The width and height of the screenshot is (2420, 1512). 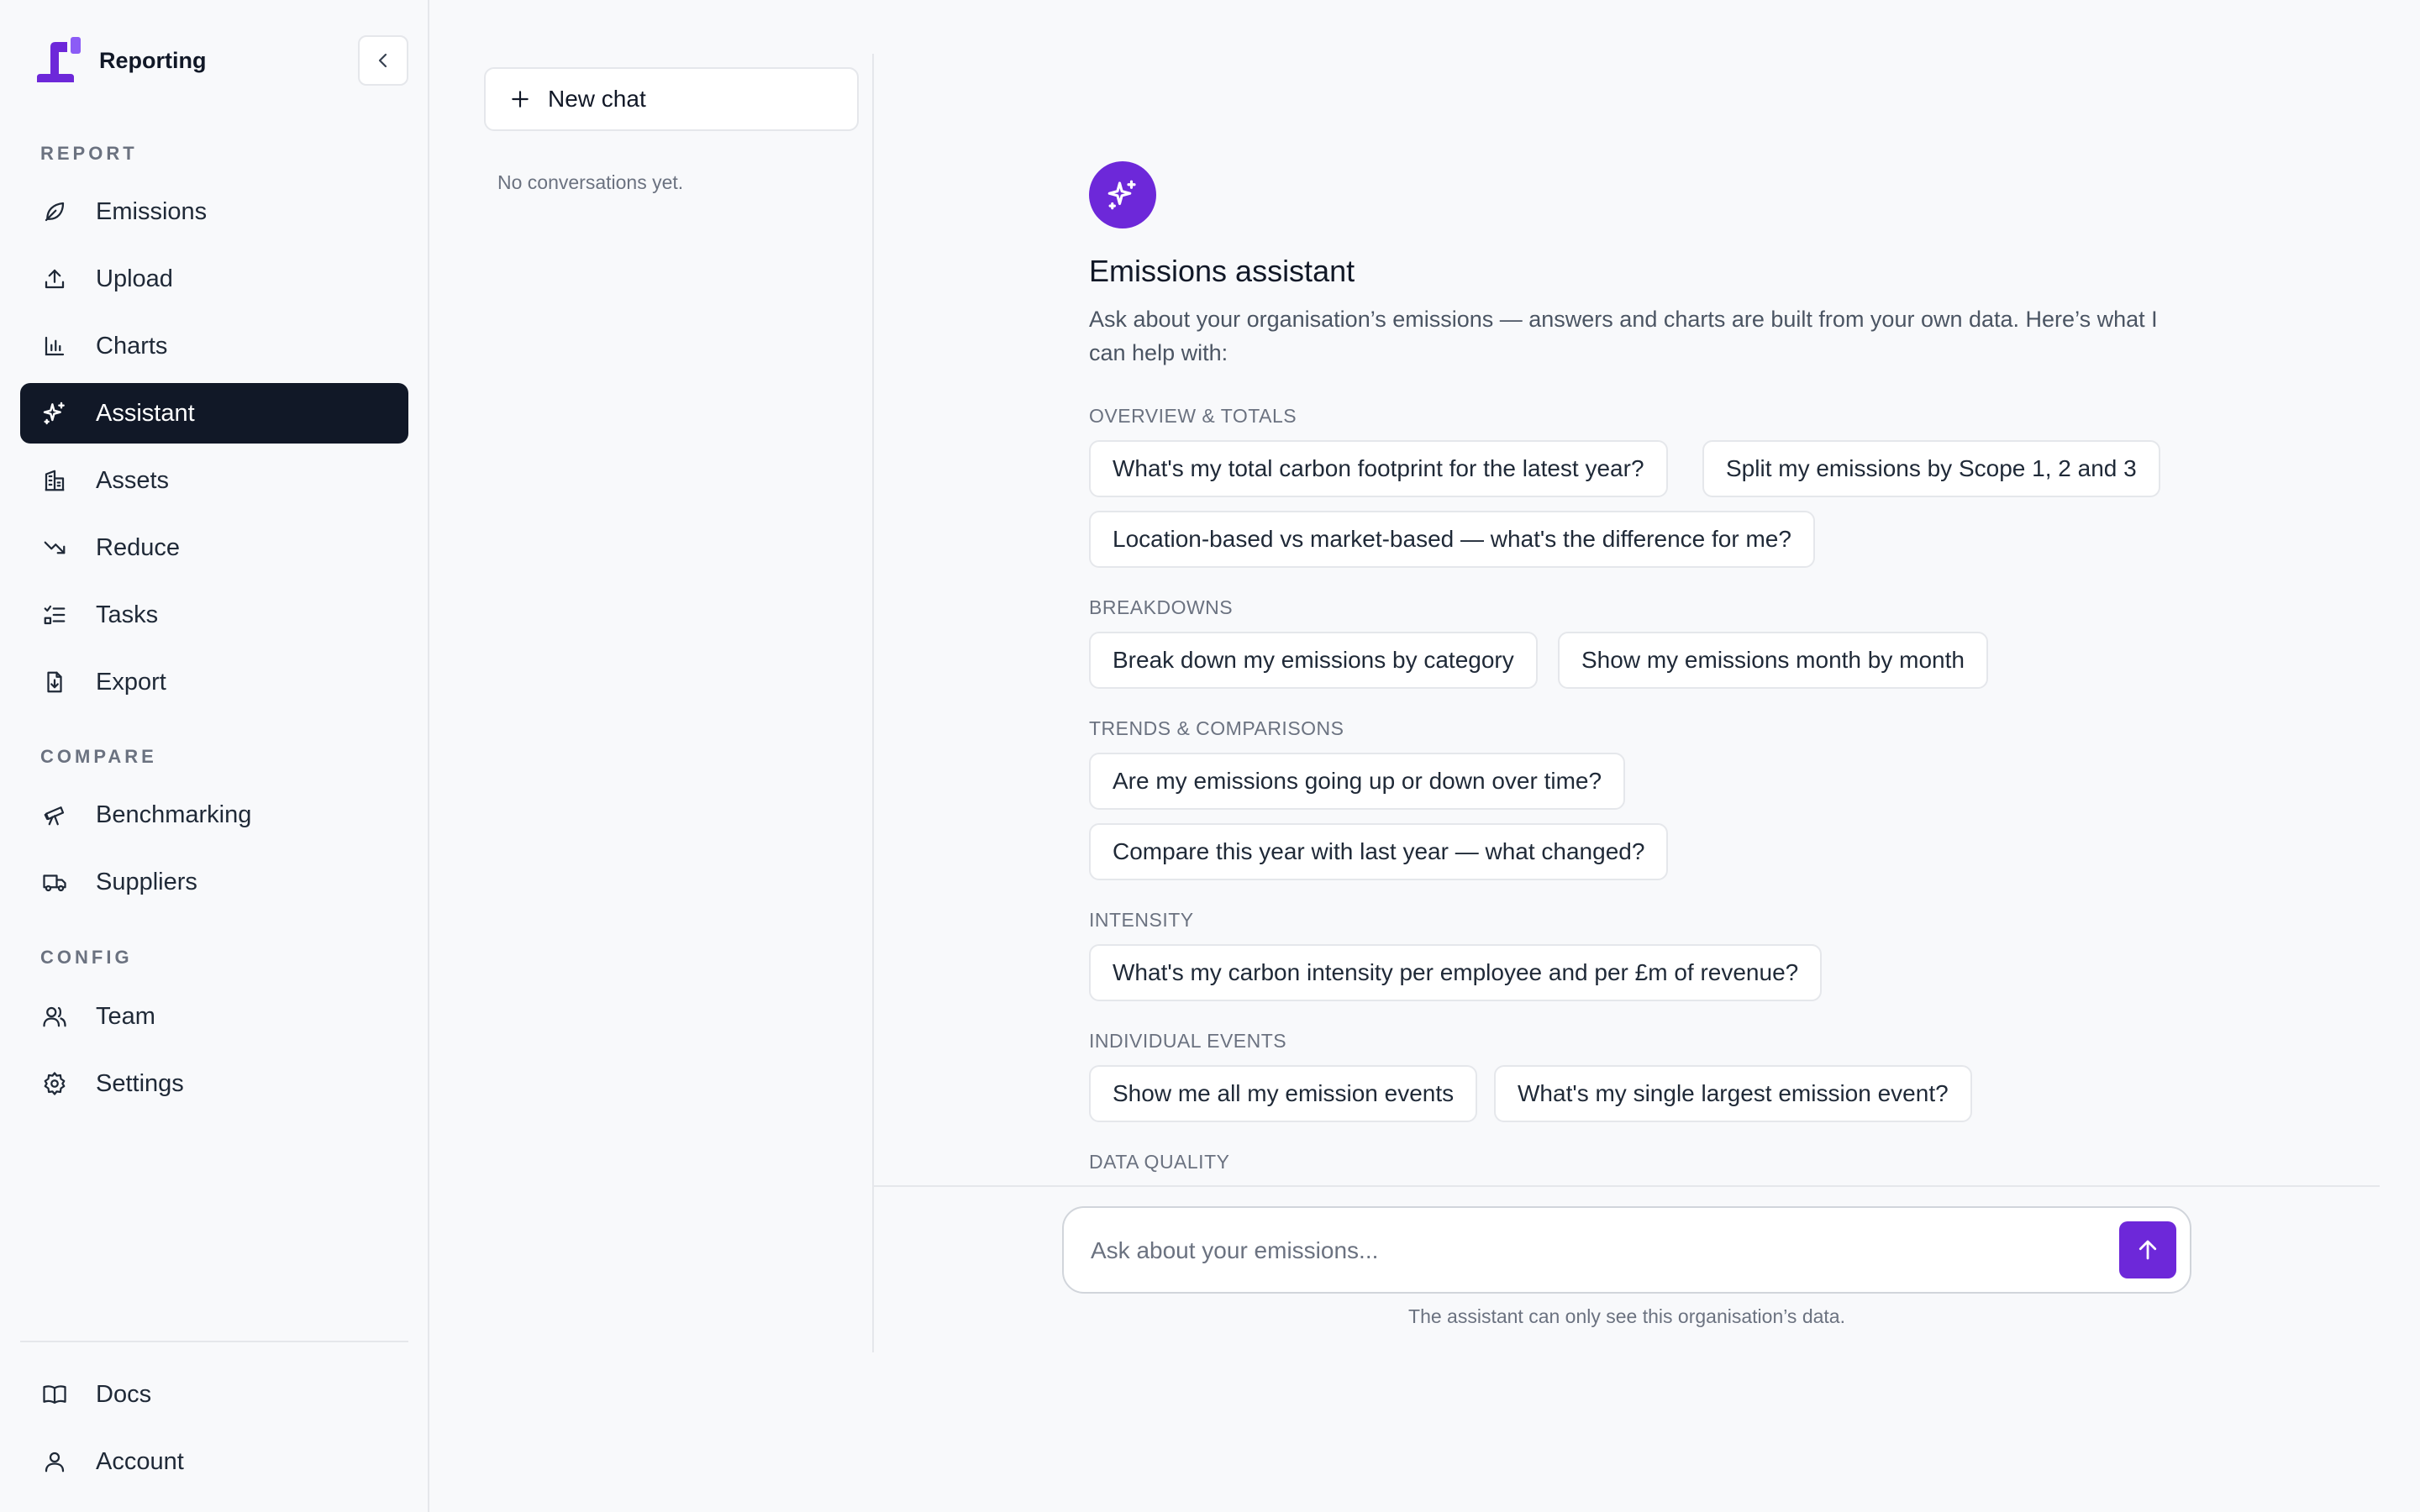 I want to click on arrow-up-icon, so click(x=2148, y=1250).